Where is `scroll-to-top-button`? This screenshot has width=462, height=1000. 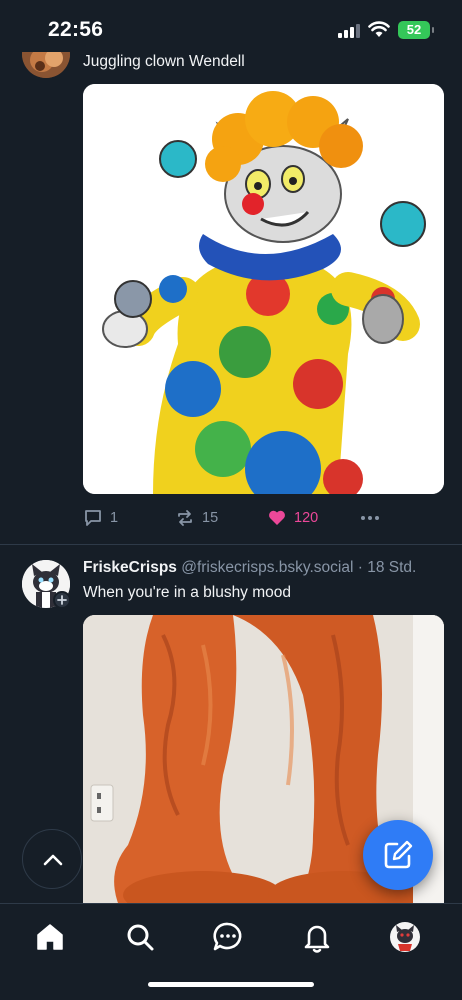 scroll-to-top-button is located at coordinates (52, 859).